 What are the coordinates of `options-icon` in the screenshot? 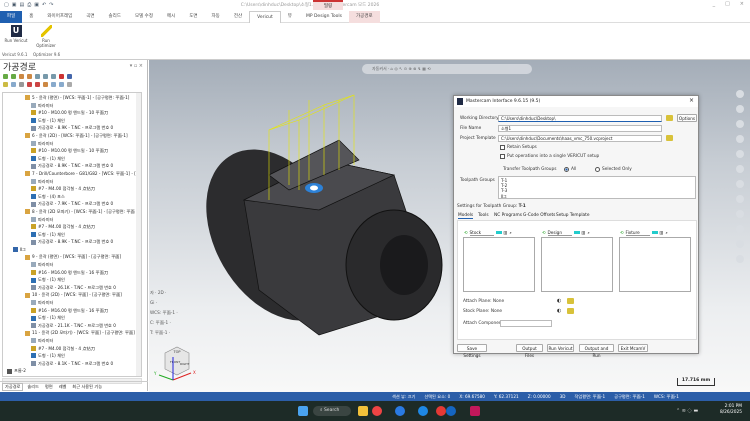 It's located at (69, 84).